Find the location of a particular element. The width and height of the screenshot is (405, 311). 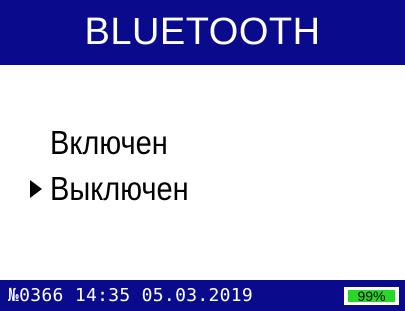

device-number: №0366 is located at coordinates (36, 295).